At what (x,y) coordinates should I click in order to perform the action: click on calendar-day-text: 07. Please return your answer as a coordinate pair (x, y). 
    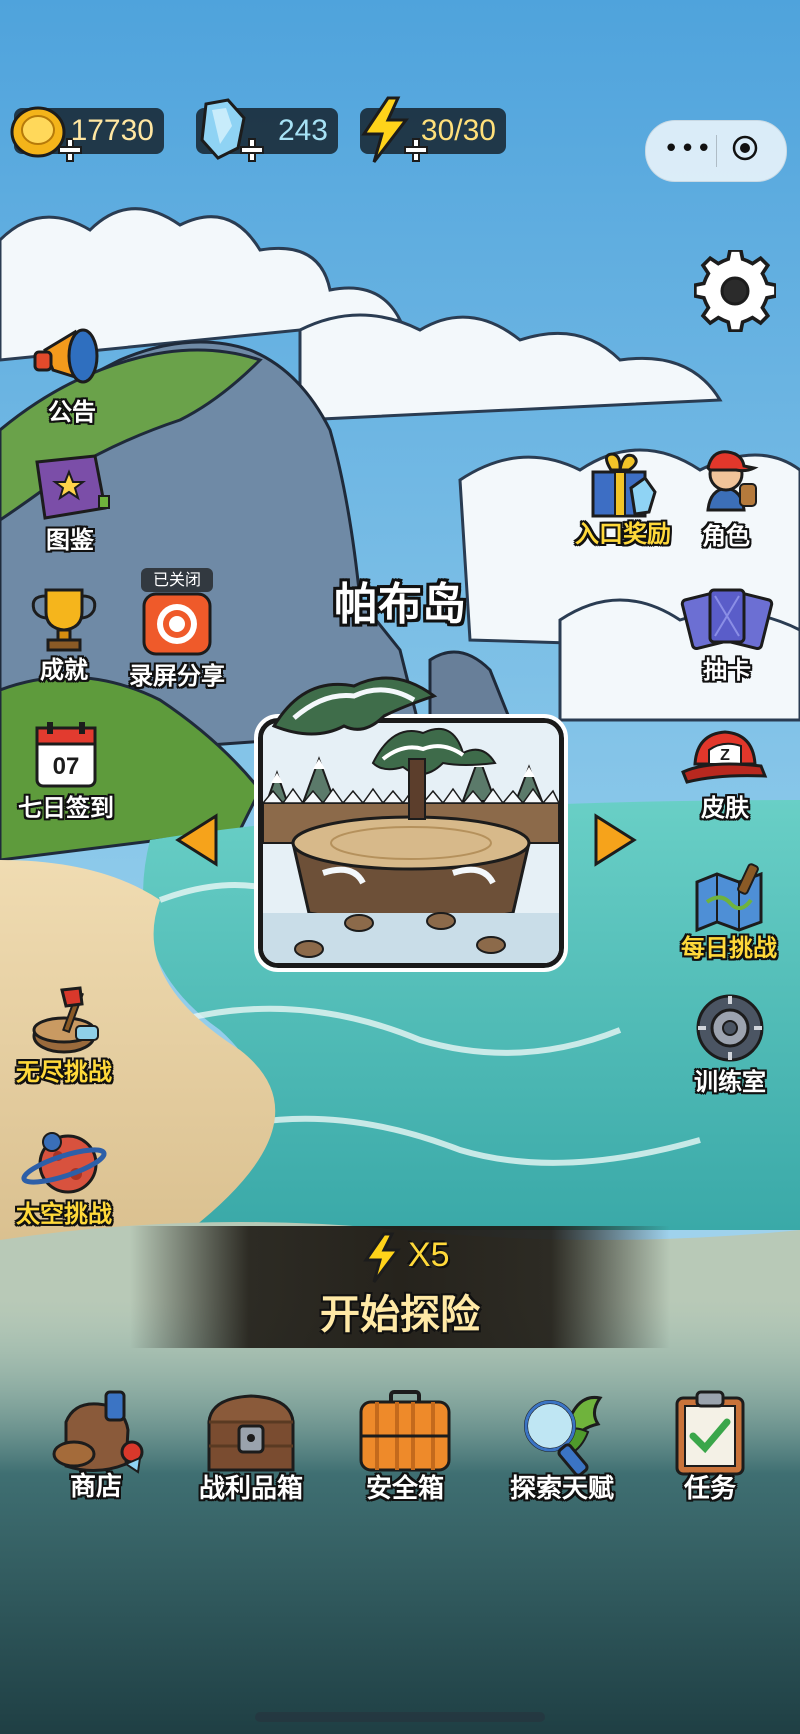
    Looking at the image, I should click on (66, 766).